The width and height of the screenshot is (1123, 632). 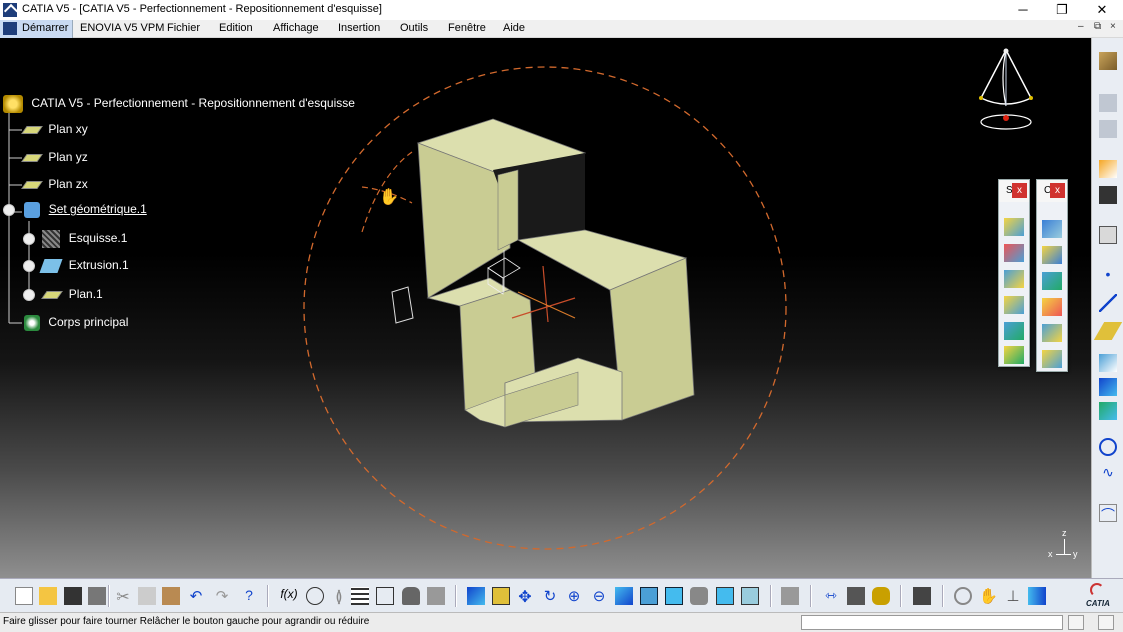 What do you see at coordinates (1014, 227) in the screenshot?
I see `sweep-icon` at bounding box center [1014, 227].